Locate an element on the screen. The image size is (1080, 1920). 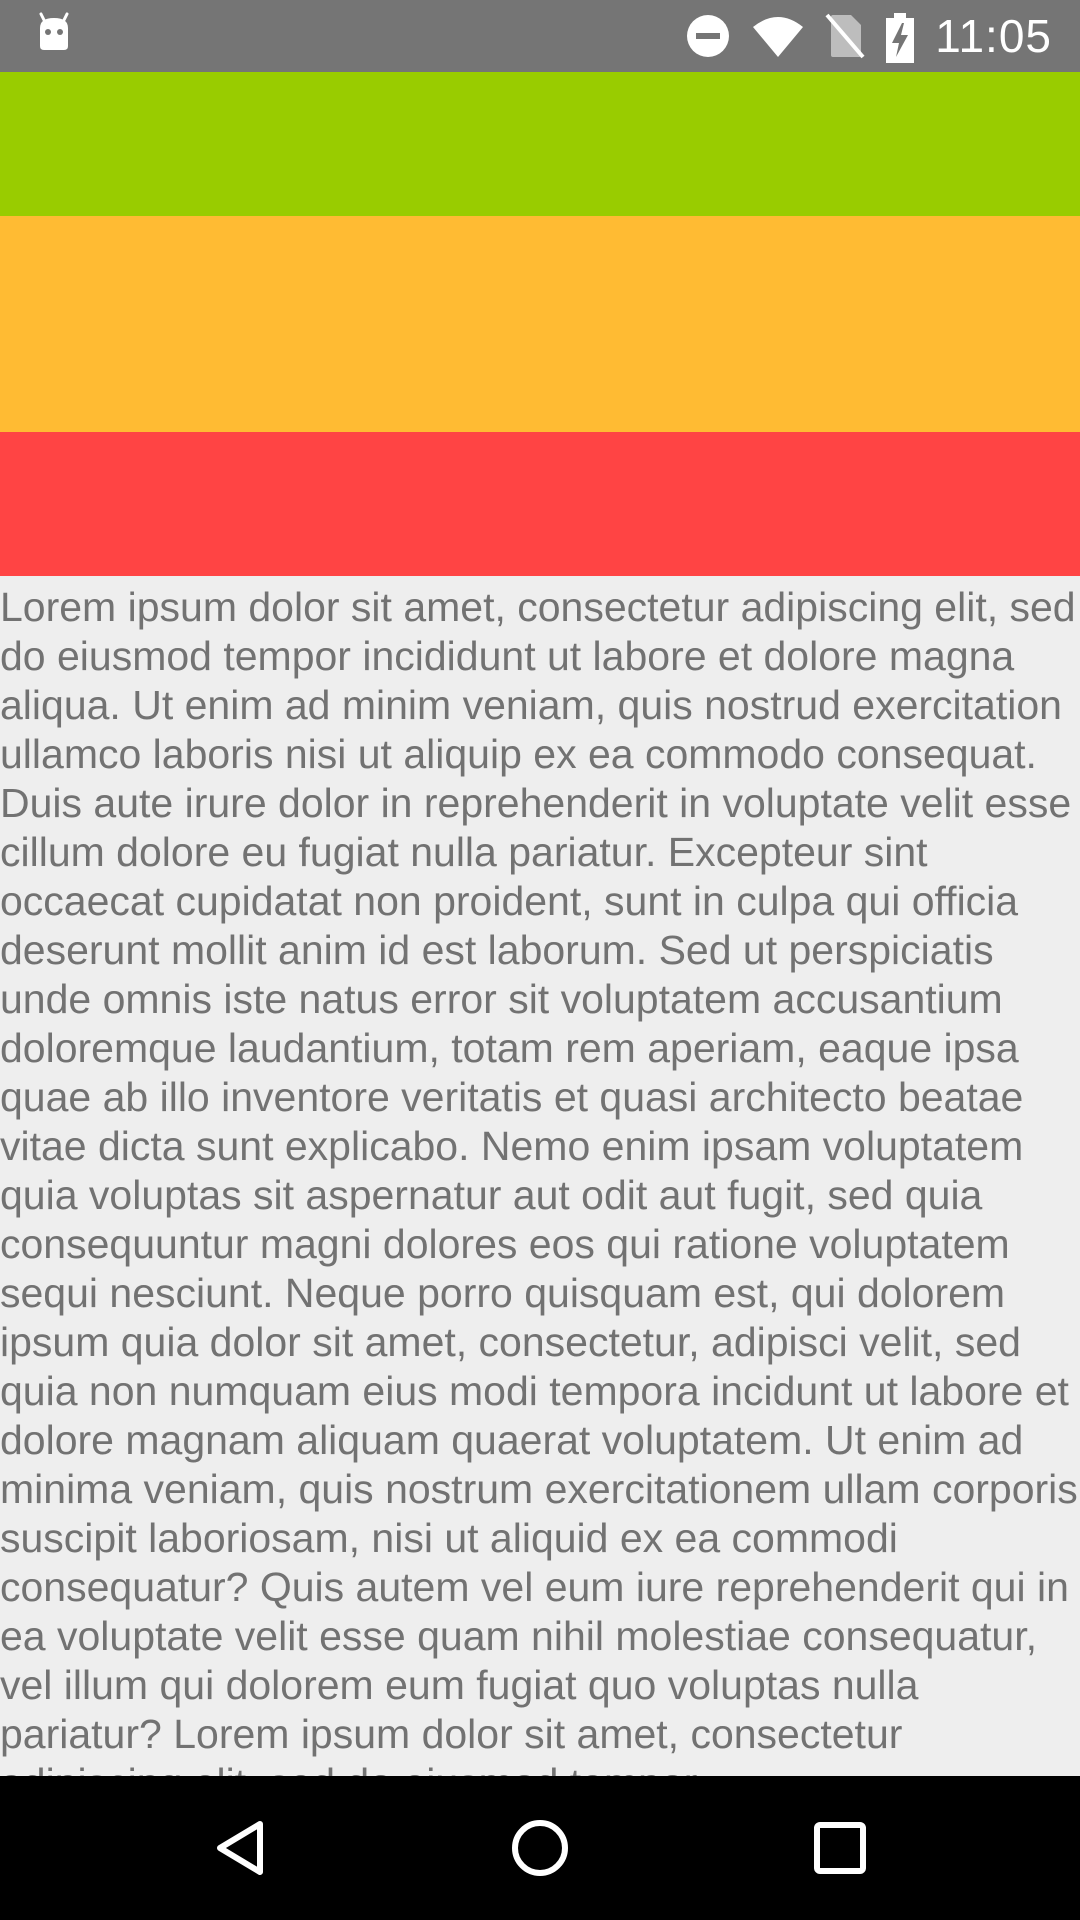
android-debug-icon is located at coordinates (54, 32).